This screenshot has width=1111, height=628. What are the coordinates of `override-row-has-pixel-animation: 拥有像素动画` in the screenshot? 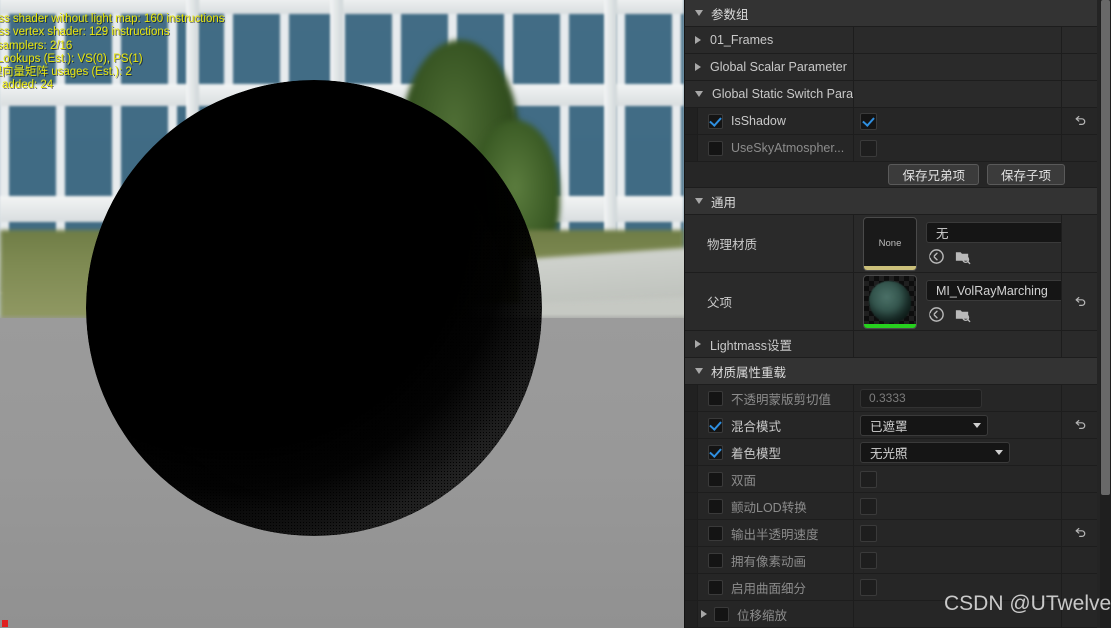 It's located at (891, 560).